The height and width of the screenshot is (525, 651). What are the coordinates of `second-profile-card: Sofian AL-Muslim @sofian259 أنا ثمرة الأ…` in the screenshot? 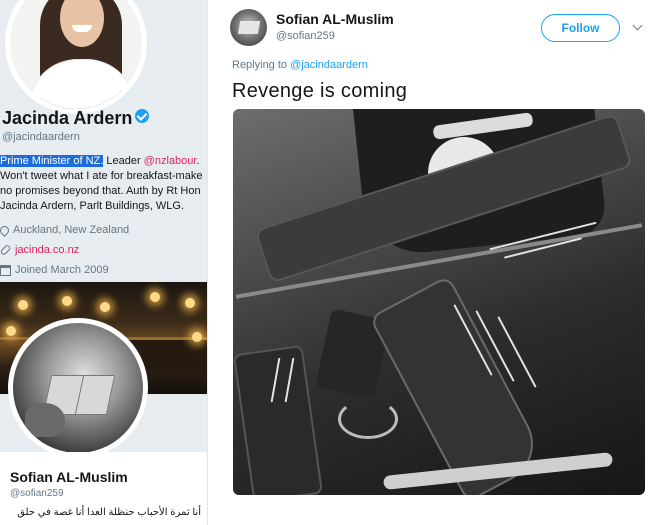 It's located at (103, 488).